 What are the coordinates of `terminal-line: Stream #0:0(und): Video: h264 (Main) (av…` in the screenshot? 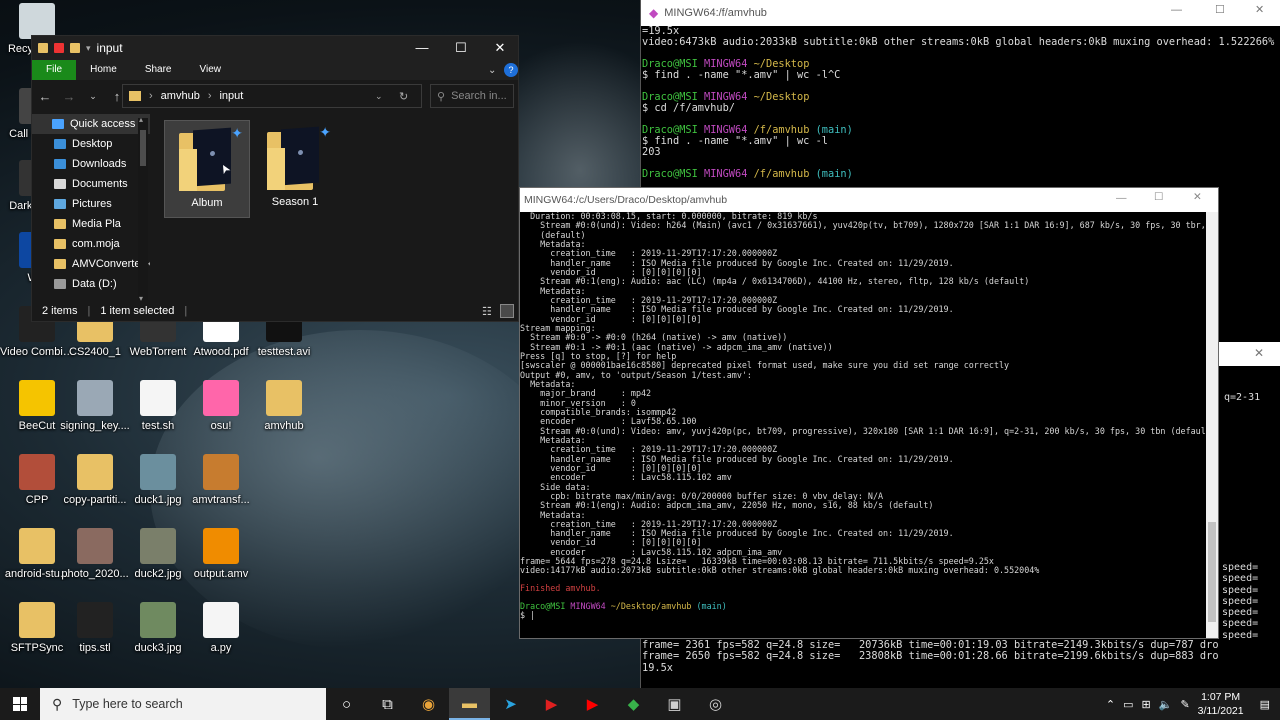 It's located at (864, 225).